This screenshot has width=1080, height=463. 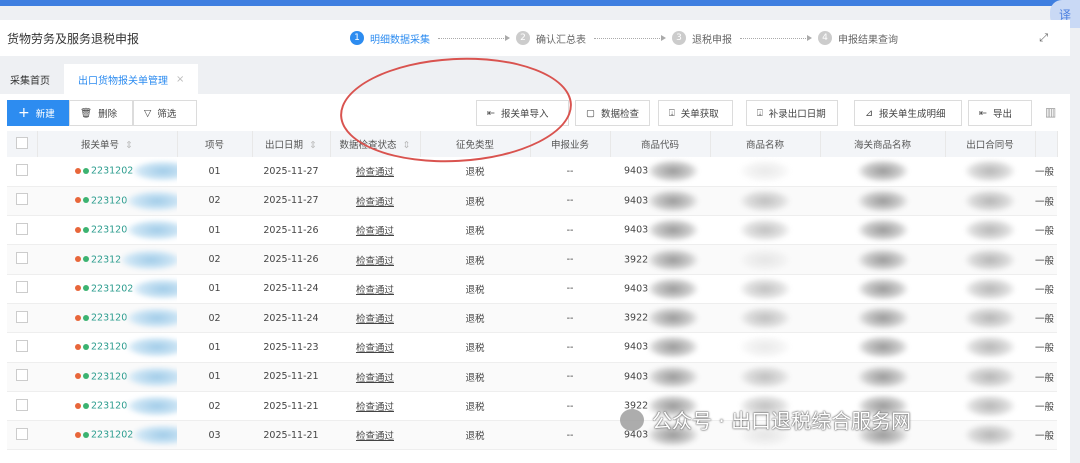 What do you see at coordinates (660, 289) in the screenshot?
I see `commodity-code-cell: 9403` at bounding box center [660, 289].